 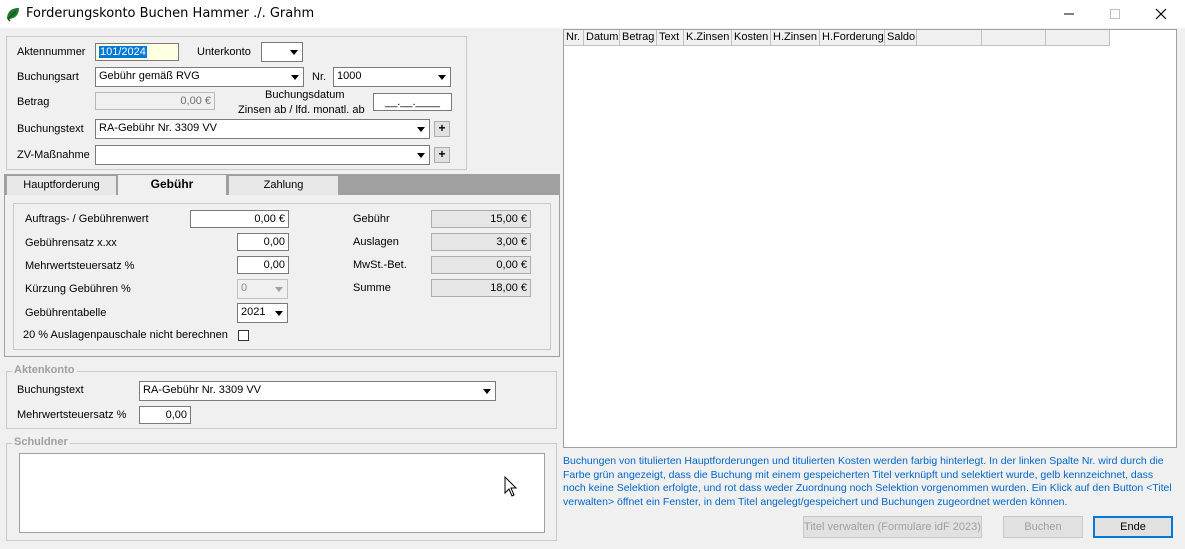 What do you see at coordinates (262, 289) in the screenshot?
I see `kuerzung-select: 0` at bounding box center [262, 289].